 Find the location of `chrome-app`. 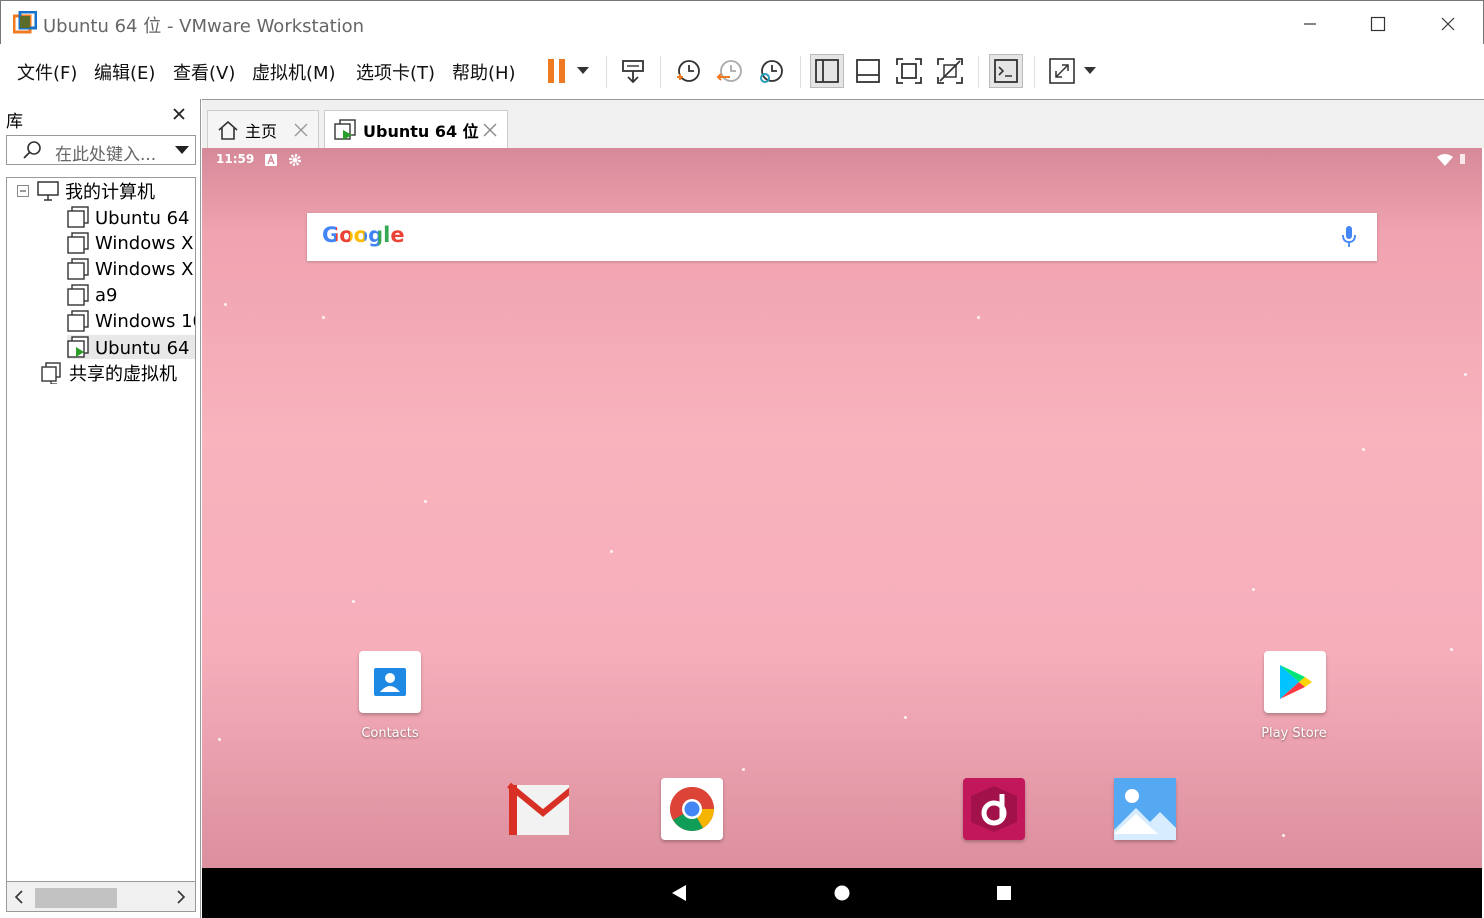

chrome-app is located at coordinates (692, 809).